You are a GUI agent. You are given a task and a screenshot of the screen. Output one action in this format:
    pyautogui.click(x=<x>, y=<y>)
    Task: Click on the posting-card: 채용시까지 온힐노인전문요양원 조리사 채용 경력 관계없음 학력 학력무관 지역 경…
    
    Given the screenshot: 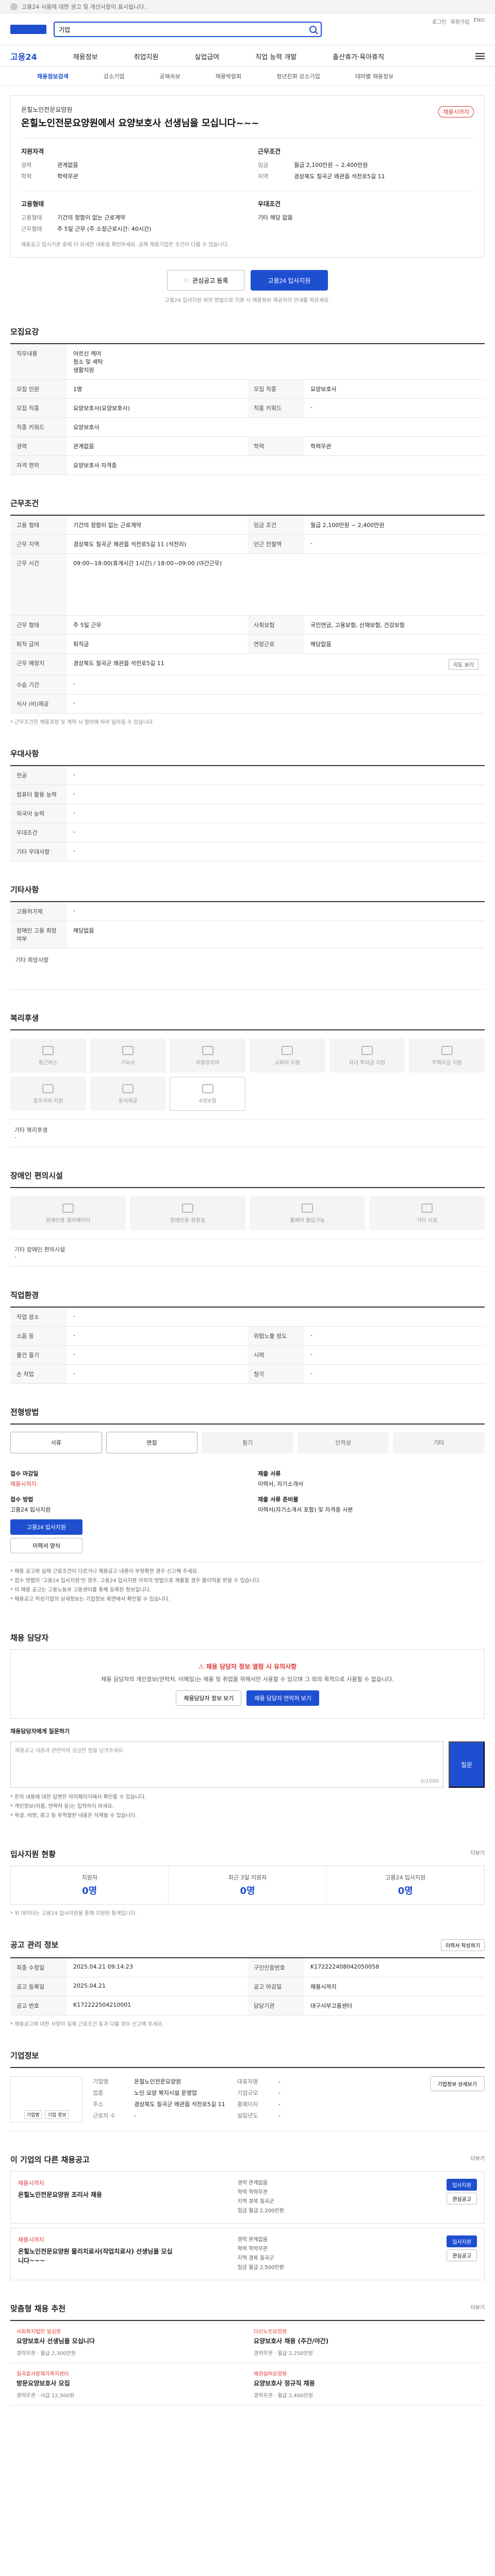 What is the action you would take?
    pyautogui.click(x=247, y=2197)
    